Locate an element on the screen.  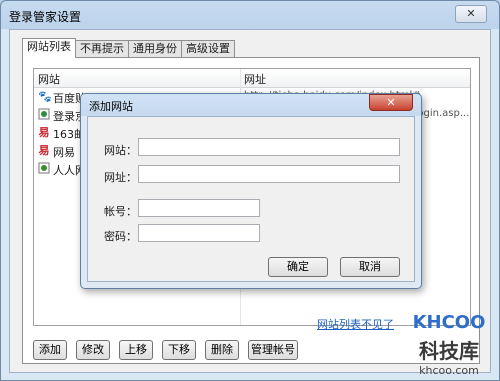
column-header-url: 网址 is located at coordinates (255, 79).